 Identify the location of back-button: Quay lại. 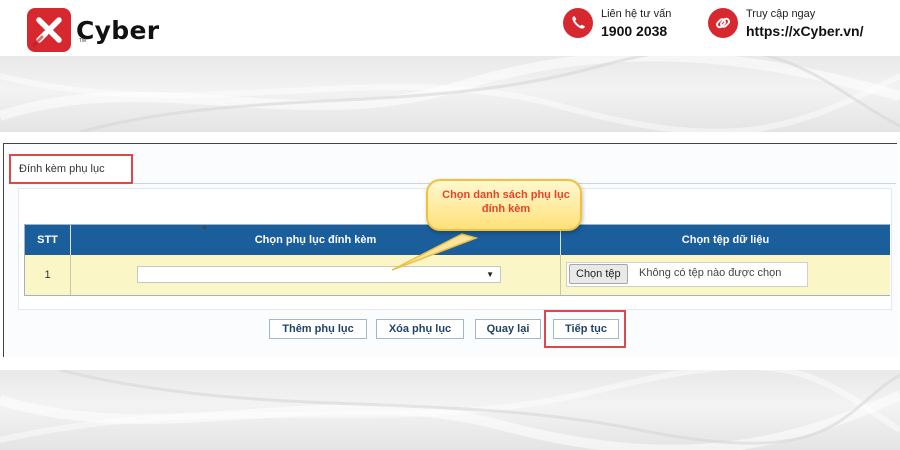
(508, 329).